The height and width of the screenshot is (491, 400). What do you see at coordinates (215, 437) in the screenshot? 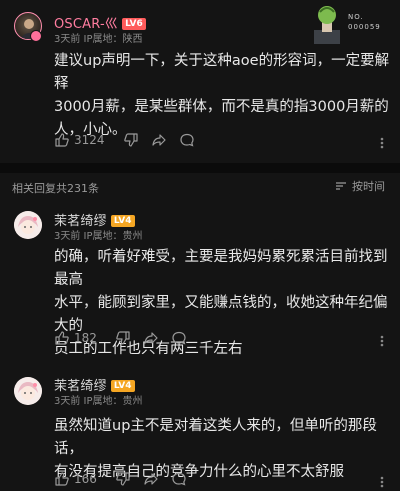
I see `comment-line: 虽然知道up主不是对着这类人来的，但单听的那段话，` at bounding box center [215, 437].